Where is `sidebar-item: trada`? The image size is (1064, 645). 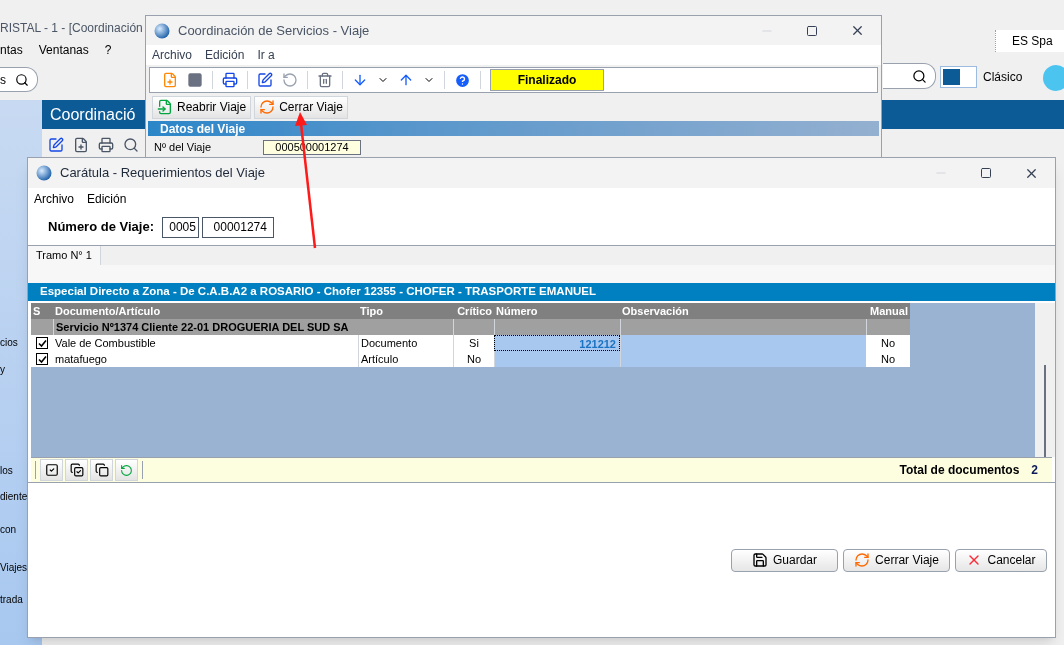
sidebar-item: trada is located at coordinates (11, 600).